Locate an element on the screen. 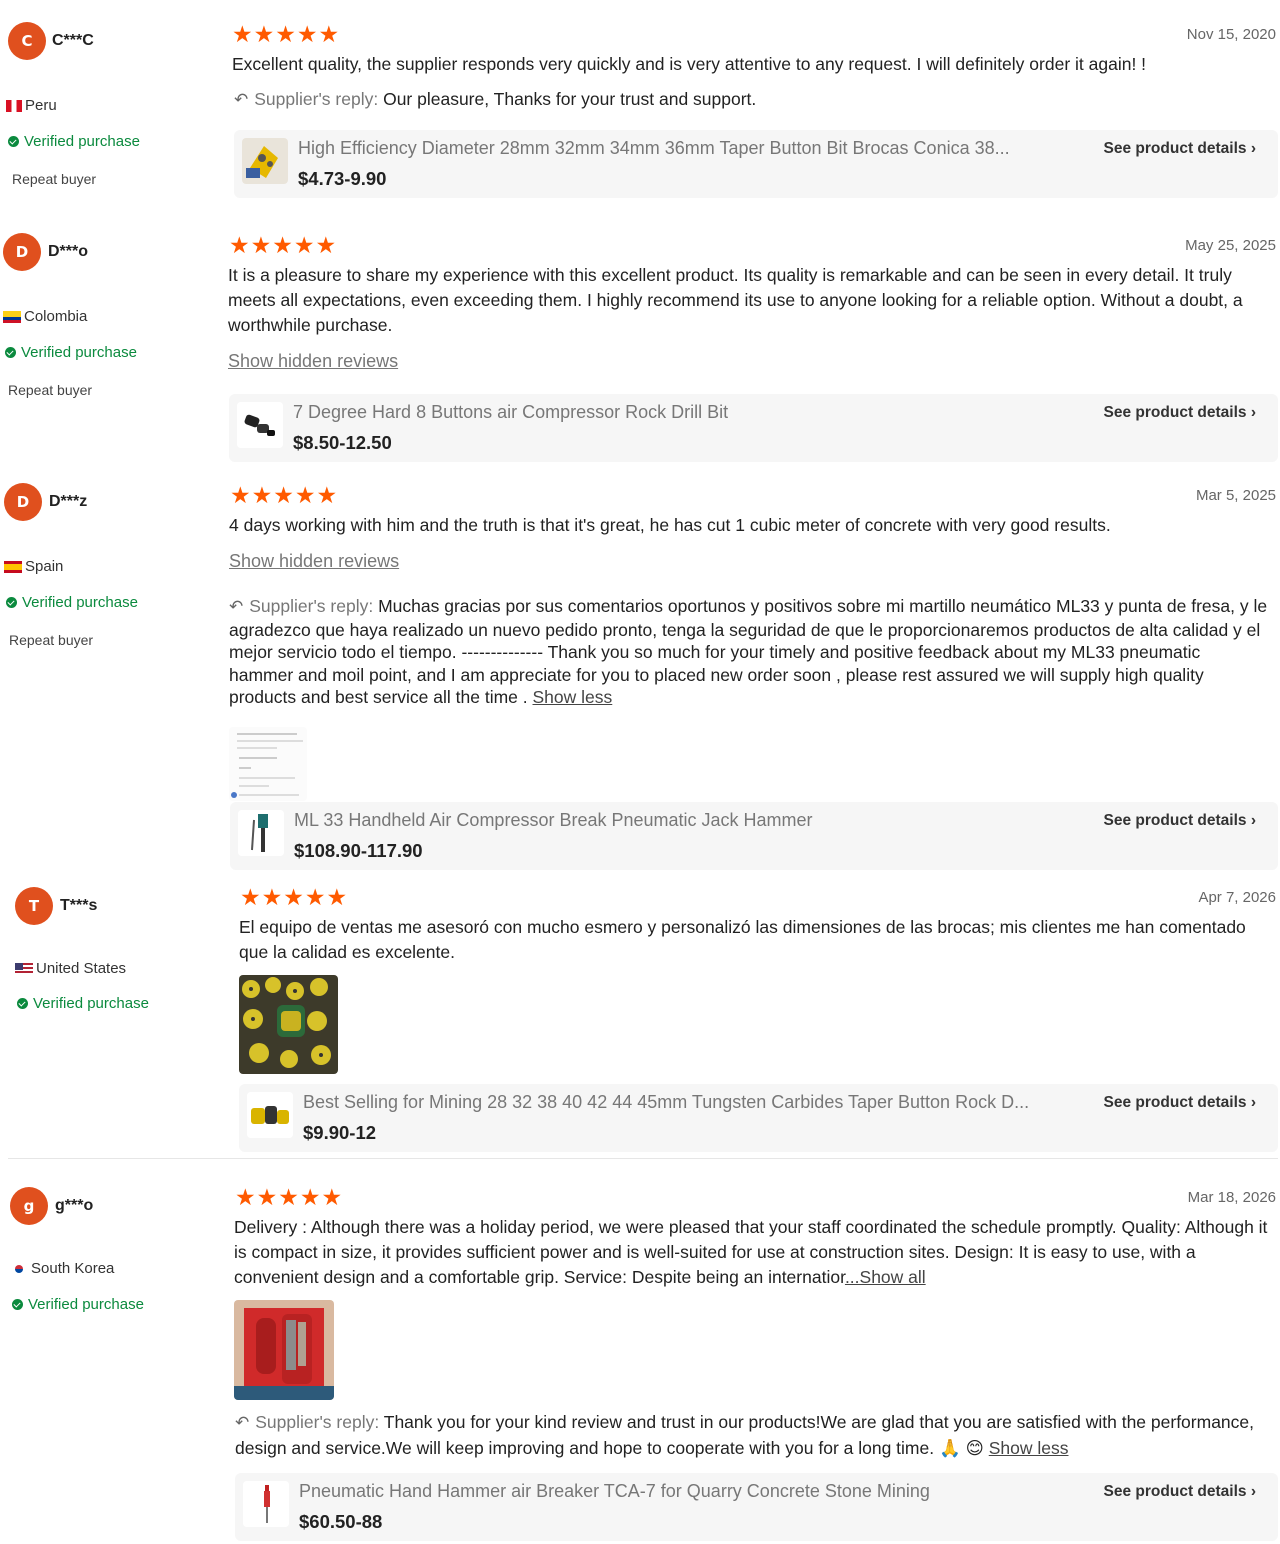 The width and height of the screenshot is (1280, 1544). review-date: Apr 7, 2026 is located at coordinates (1237, 897).